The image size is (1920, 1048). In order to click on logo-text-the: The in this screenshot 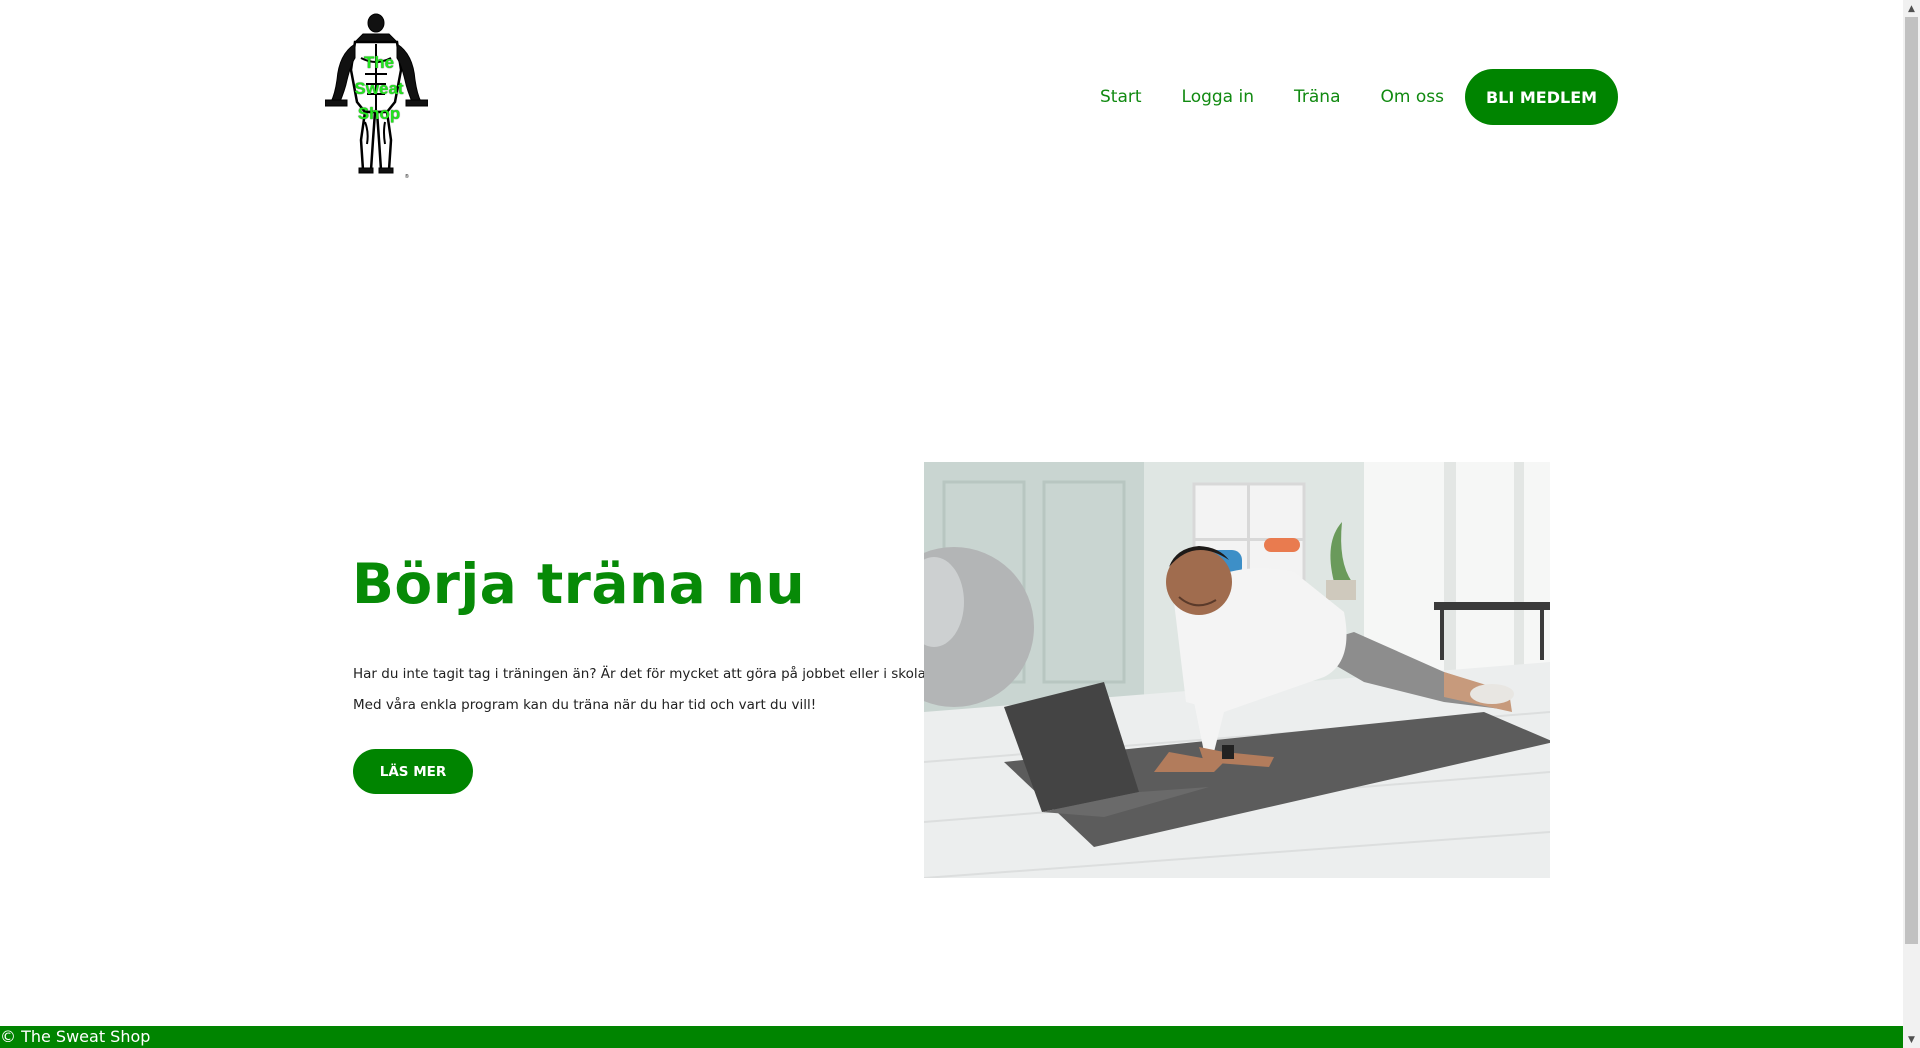, I will do `click(379, 62)`.